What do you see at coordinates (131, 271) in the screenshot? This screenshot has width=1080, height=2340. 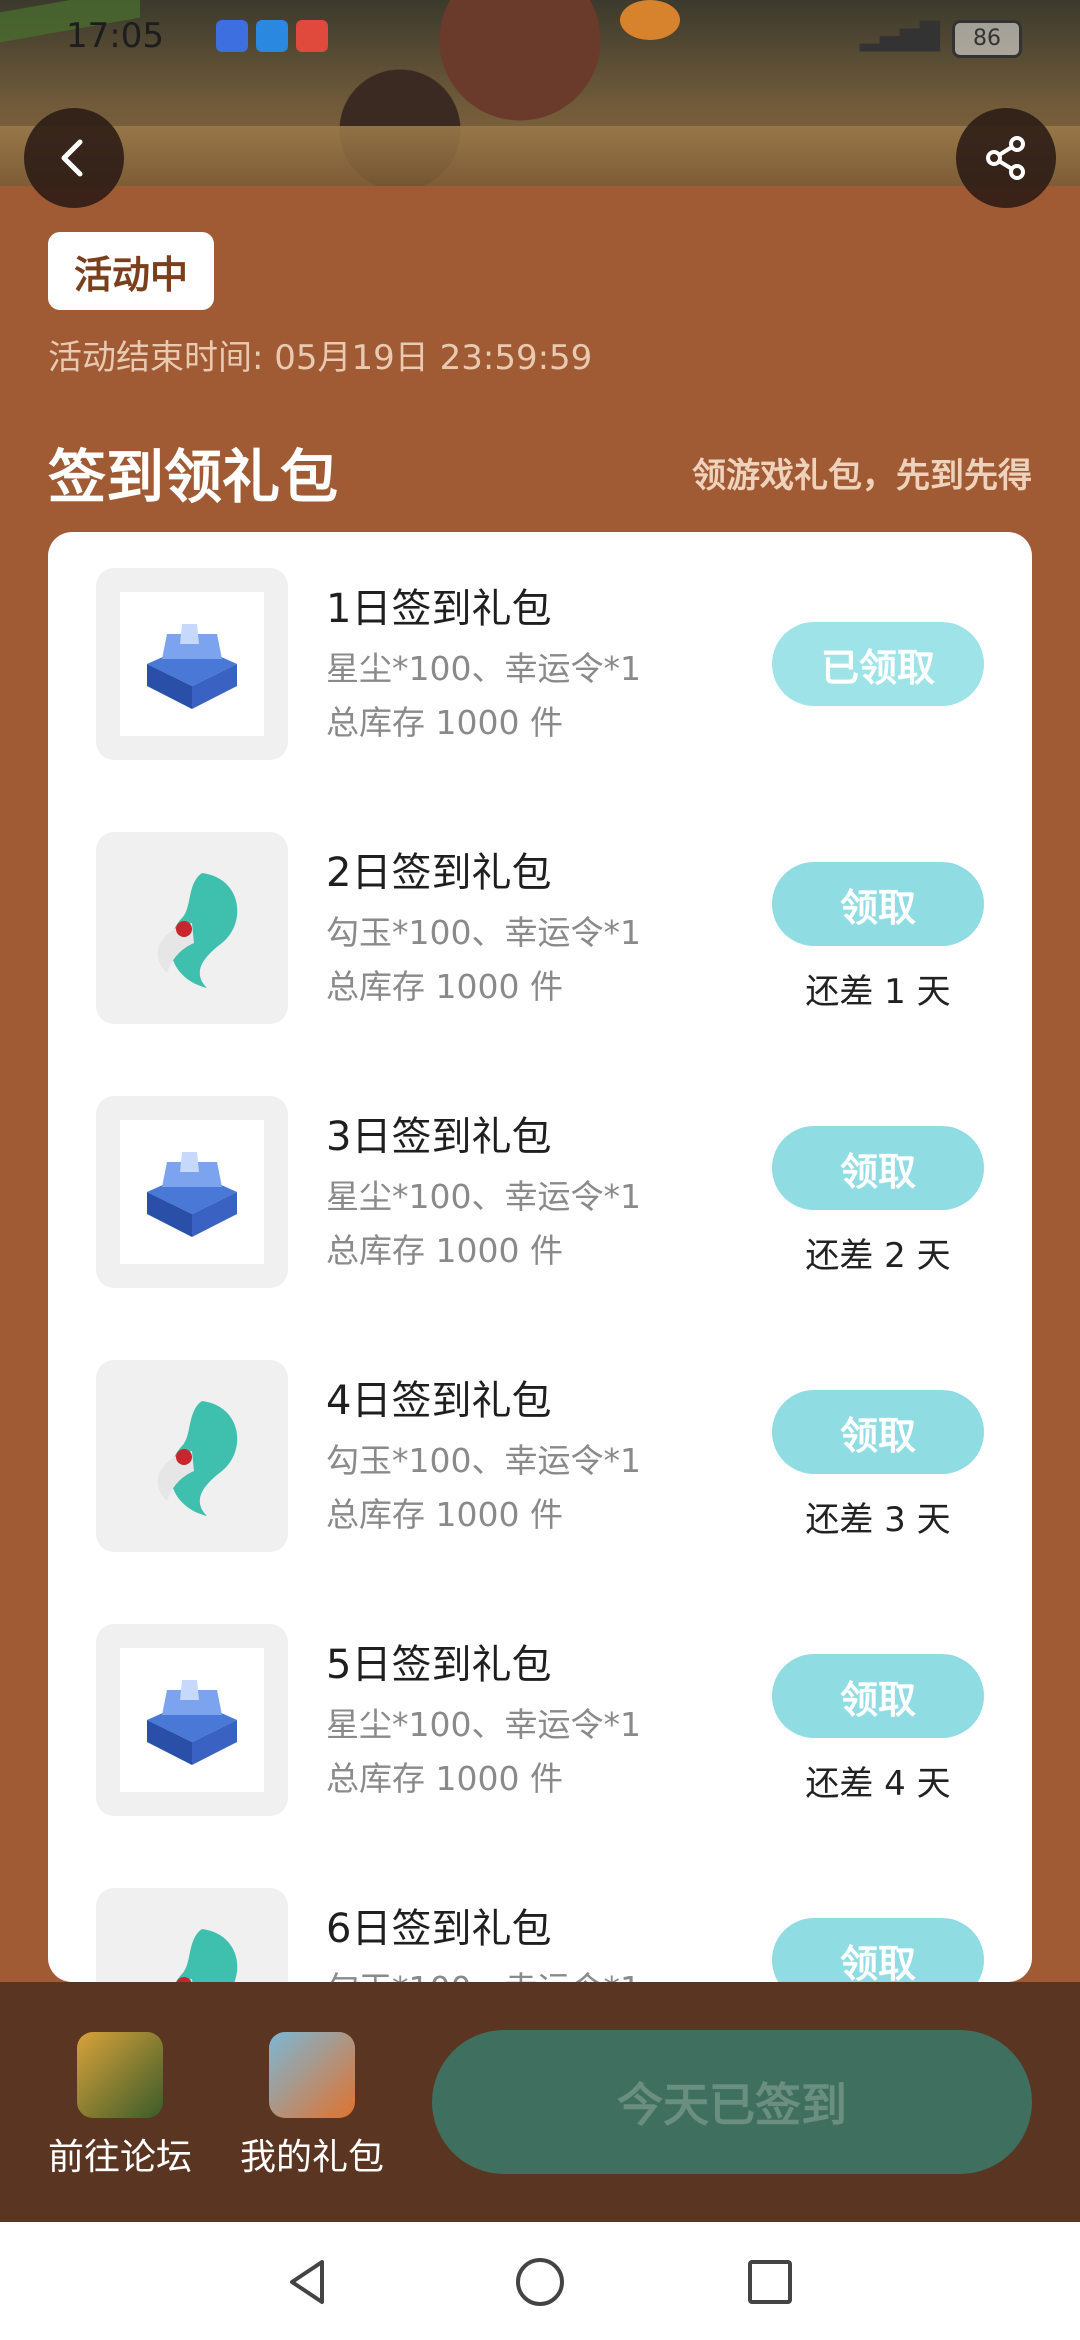 I see `status-badge: 活动中` at bounding box center [131, 271].